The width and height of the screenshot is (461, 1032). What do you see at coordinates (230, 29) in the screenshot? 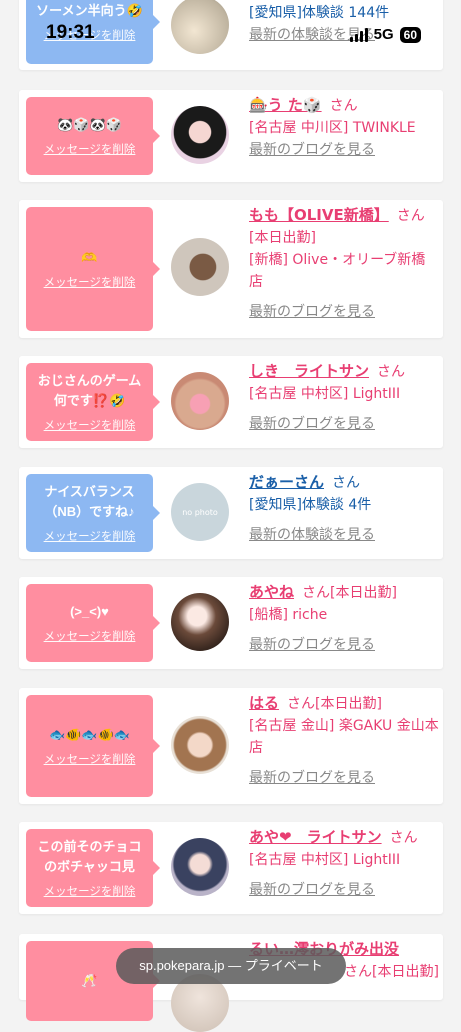
I see `status-bar: 19:31 5G 60` at bounding box center [230, 29].